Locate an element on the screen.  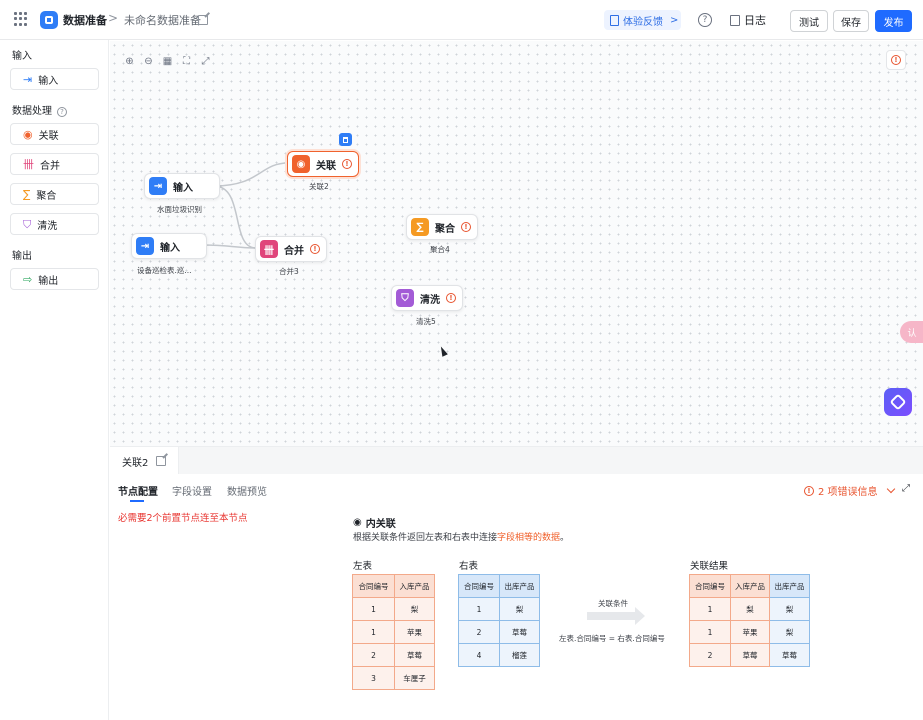
join-desc-highlight: 字段相等的数据 is located at coordinates (529, 538).